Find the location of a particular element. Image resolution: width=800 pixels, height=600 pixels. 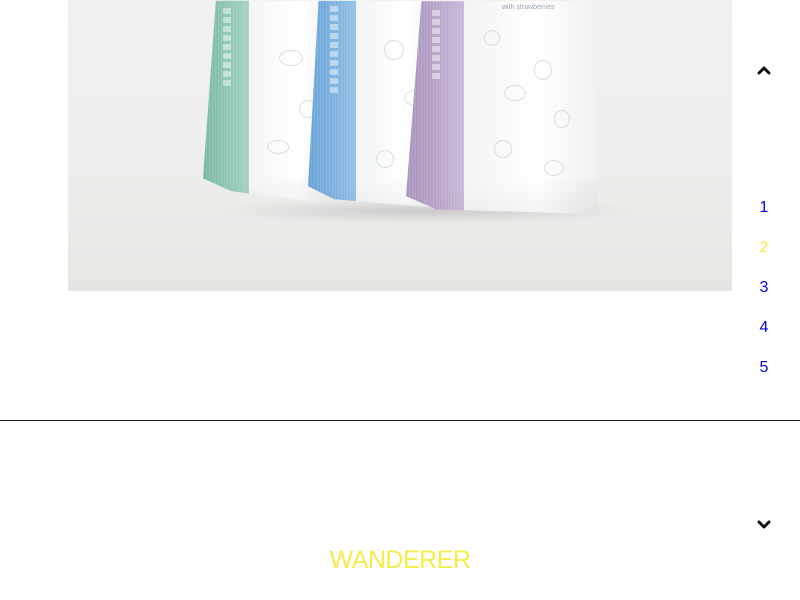

previous-project-button is located at coordinates (764, 70).